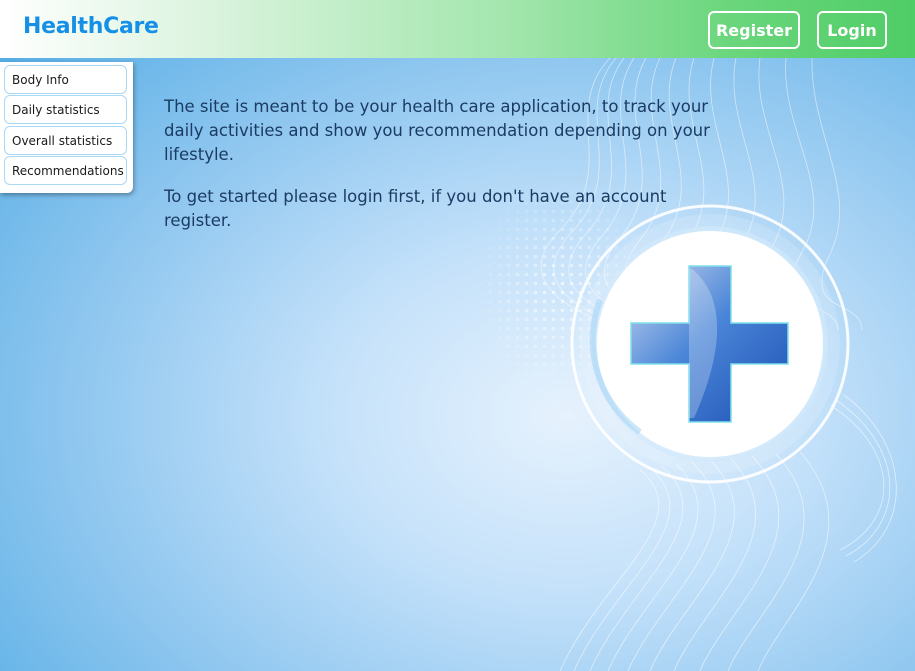  What do you see at coordinates (754, 30) in the screenshot?
I see `register-button: Register` at bounding box center [754, 30].